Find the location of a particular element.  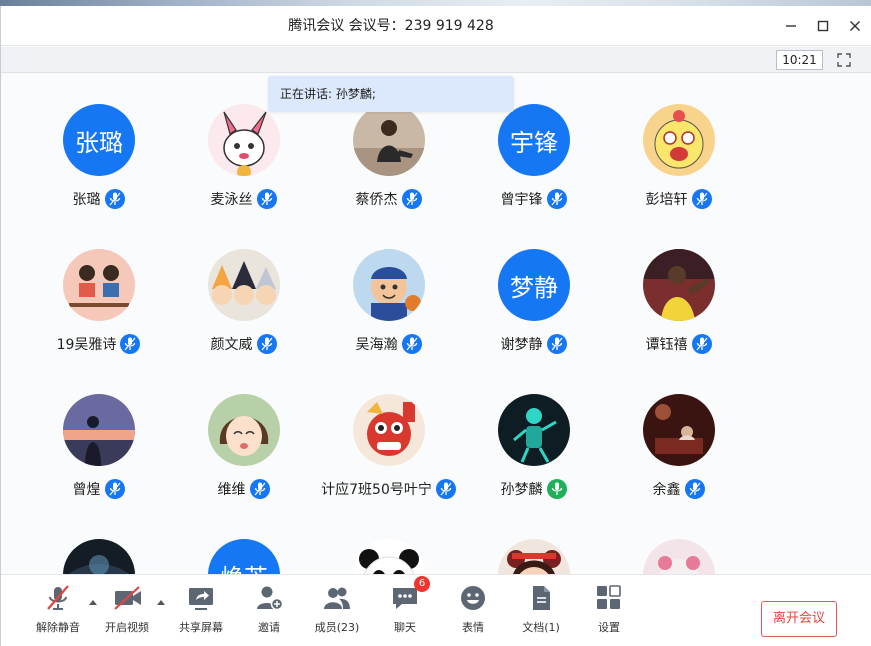

lion-dance-avatar is located at coordinates (389, 430).